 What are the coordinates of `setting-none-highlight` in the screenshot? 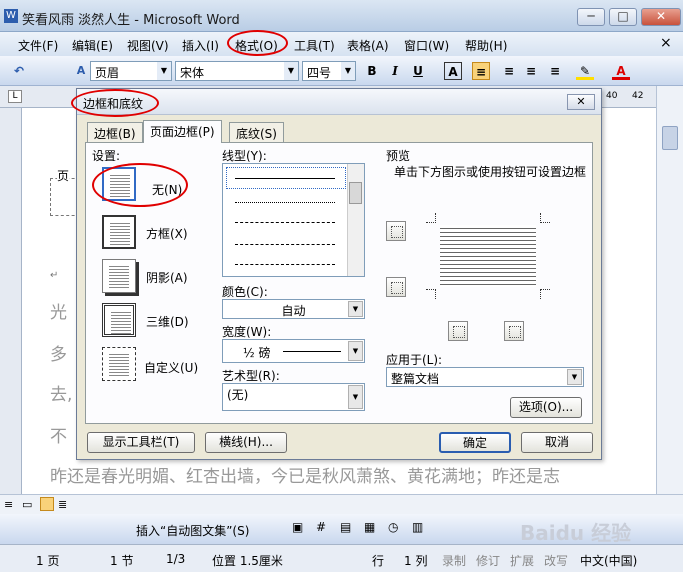 It's located at (140, 185).